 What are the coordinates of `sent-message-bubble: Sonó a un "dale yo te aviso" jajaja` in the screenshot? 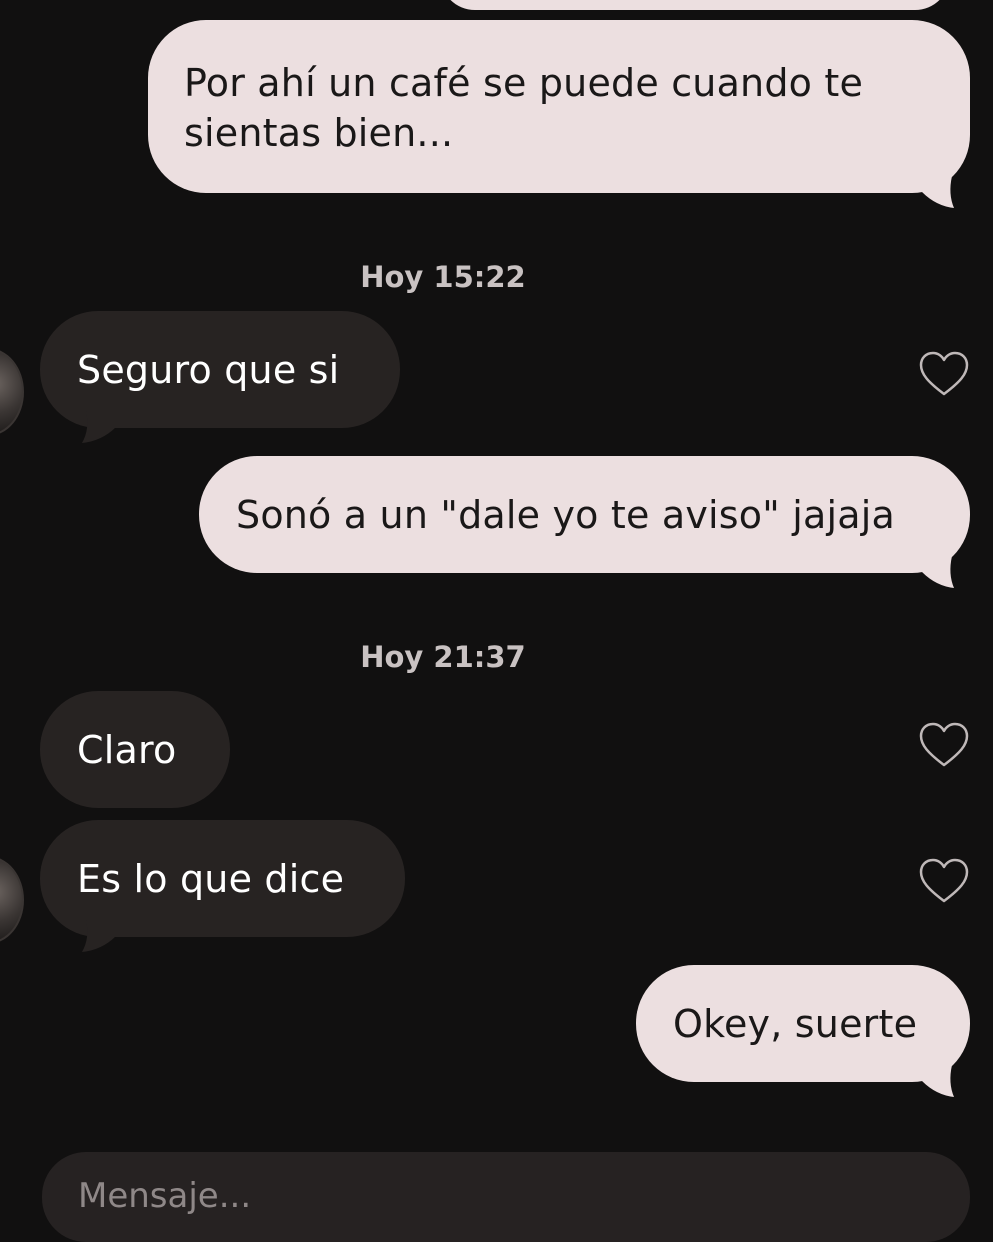 It's located at (584, 514).